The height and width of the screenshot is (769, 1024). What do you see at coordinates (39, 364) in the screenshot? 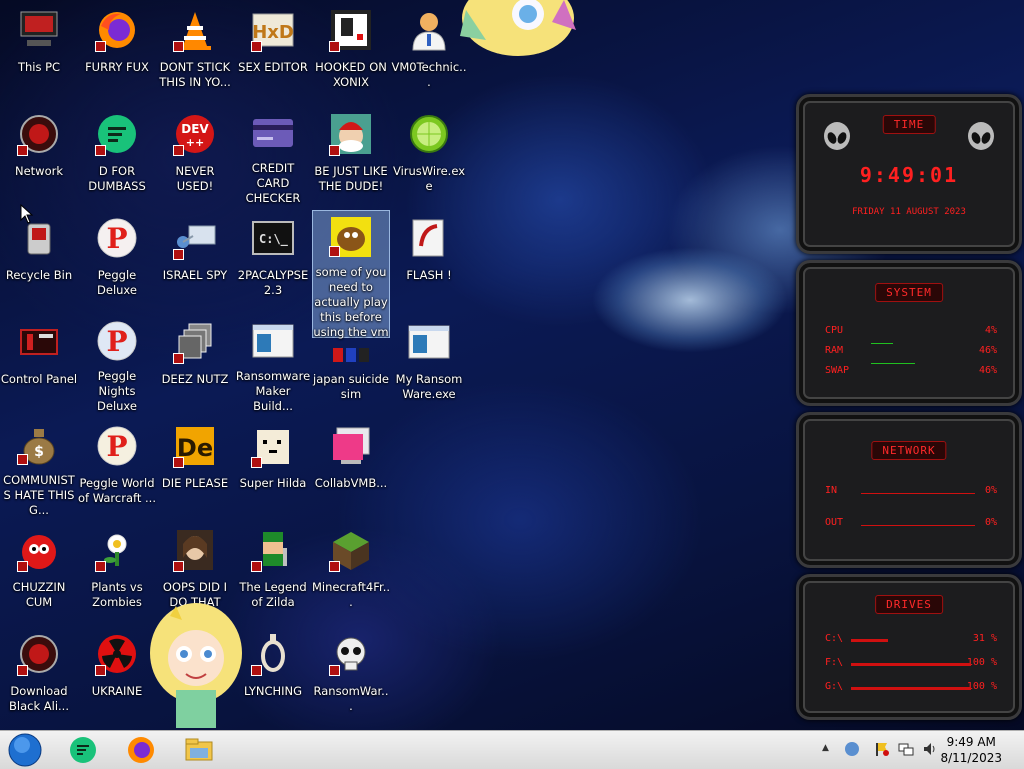
I see `desktop-icon-control-panel: Control Panel` at bounding box center [39, 364].